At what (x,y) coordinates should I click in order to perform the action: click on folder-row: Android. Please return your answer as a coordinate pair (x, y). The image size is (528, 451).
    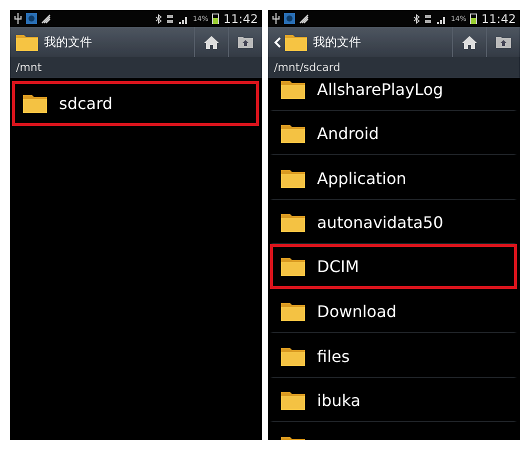
    Looking at the image, I should click on (393, 132).